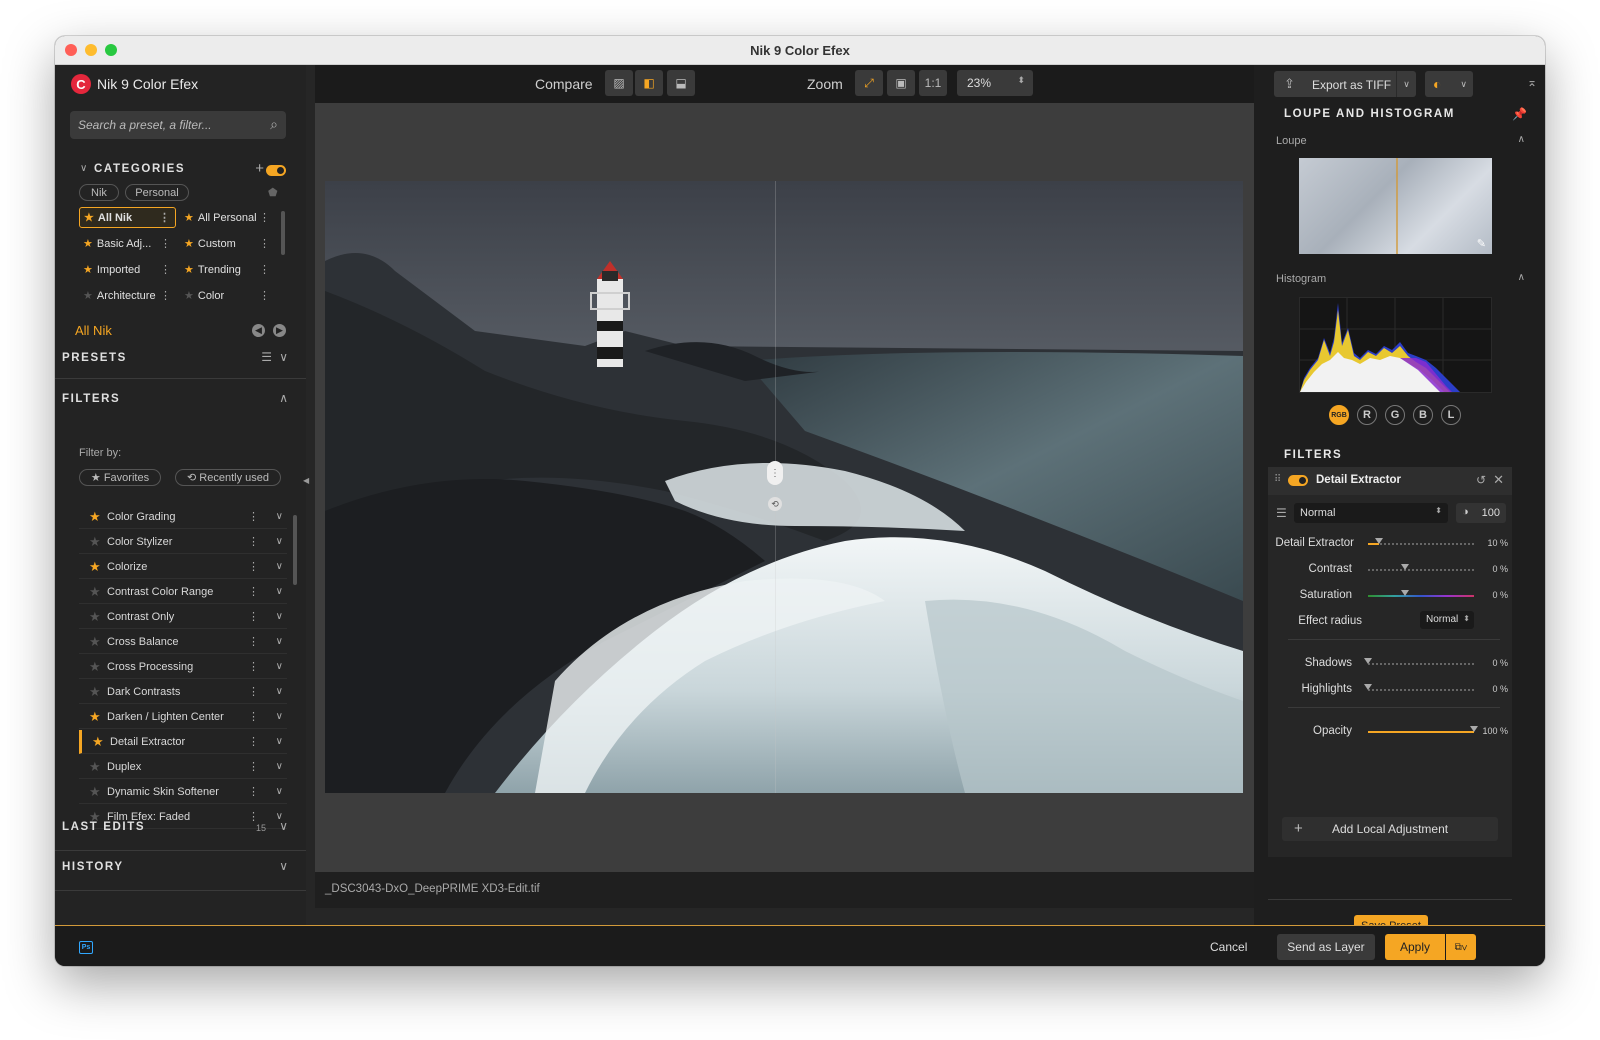 The height and width of the screenshot is (1040, 1600). What do you see at coordinates (183, 592) in the screenshot?
I see `filter-item-contrast-color-range: ★ Contrast Color Range ⋮ ∨` at bounding box center [183, 592].